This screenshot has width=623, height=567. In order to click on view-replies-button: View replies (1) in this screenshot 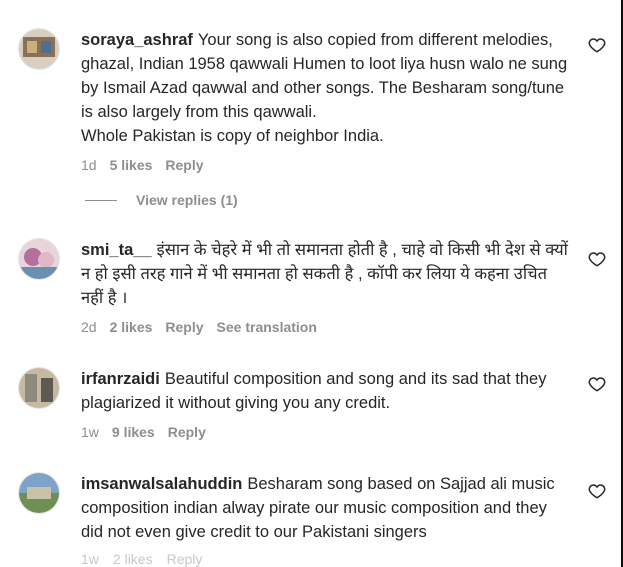, I will do `click(161, 200)`.